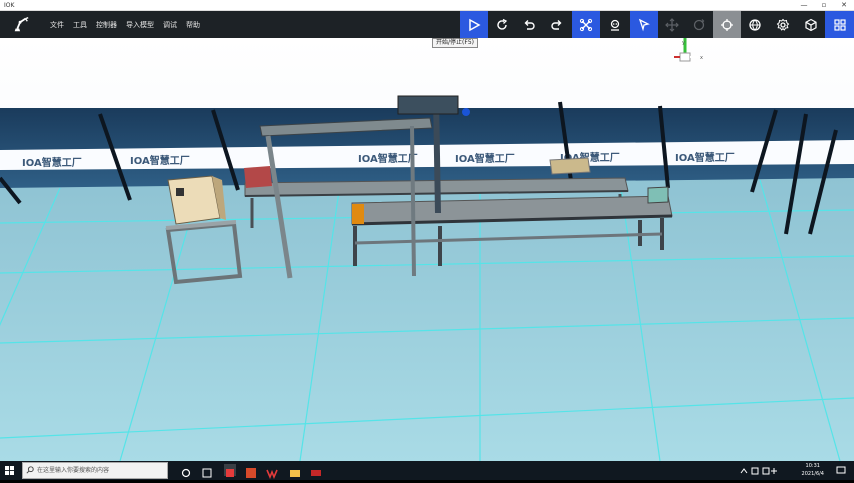 The height and width of the screenshot is (483, 854). What do you see at coordinates (316, 470) in the screenshot?
I see `red-app-icon` at bounding box center [316, 470].